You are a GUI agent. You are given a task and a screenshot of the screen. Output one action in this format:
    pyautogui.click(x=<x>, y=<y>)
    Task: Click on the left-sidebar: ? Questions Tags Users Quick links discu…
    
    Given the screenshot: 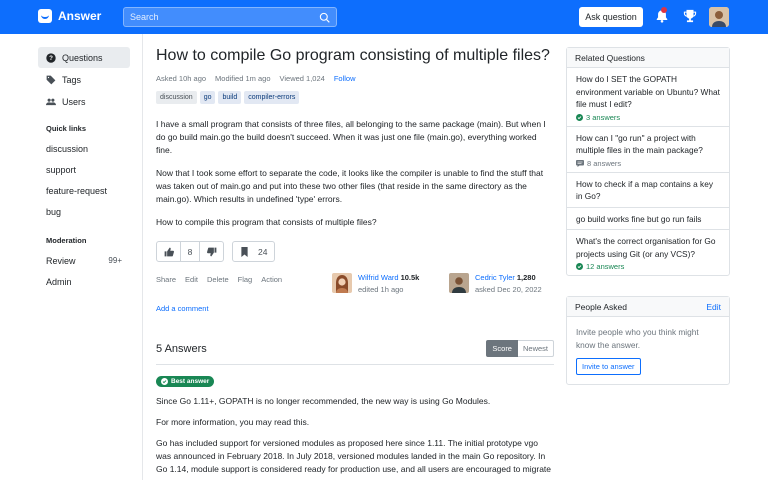 What is the action you would take?
    pyautogui.click(x=84, y=169)
    